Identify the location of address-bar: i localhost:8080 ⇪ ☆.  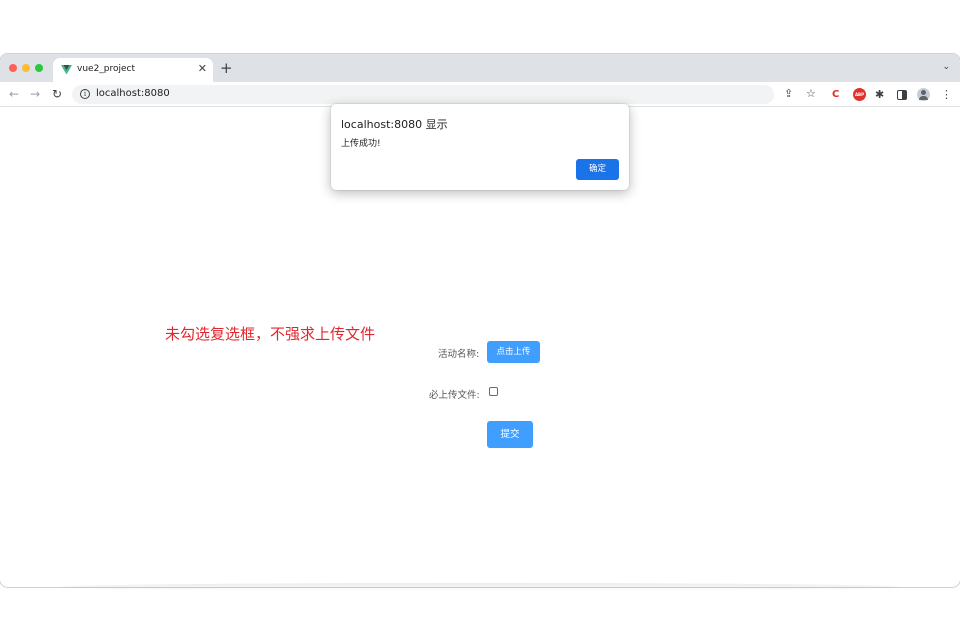
(444, 94).